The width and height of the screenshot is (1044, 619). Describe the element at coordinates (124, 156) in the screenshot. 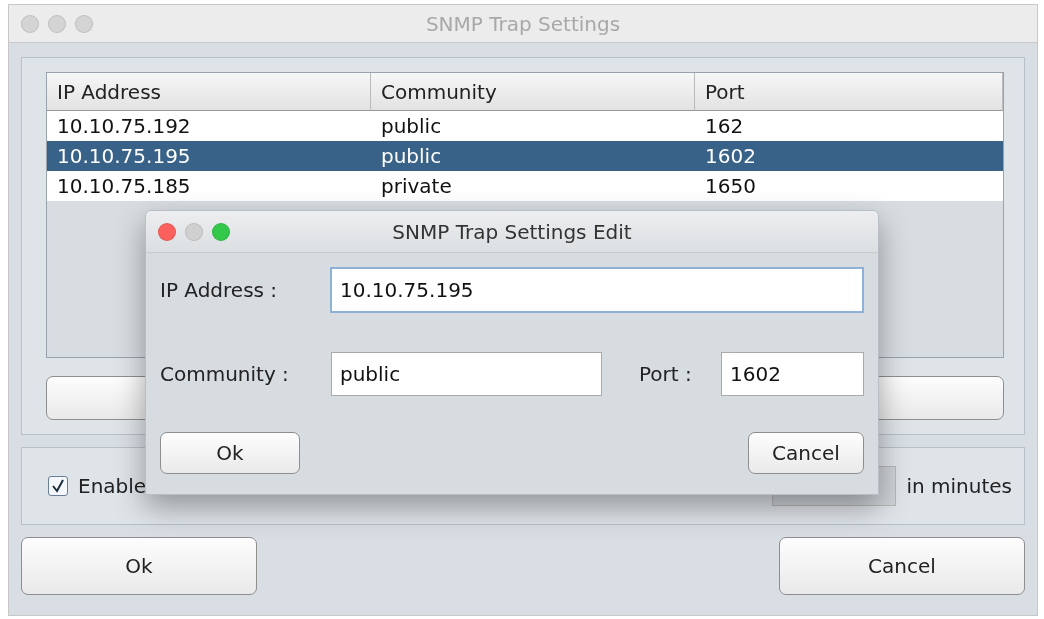

I see `table-cell-text: 10.10.75.195` at that location.